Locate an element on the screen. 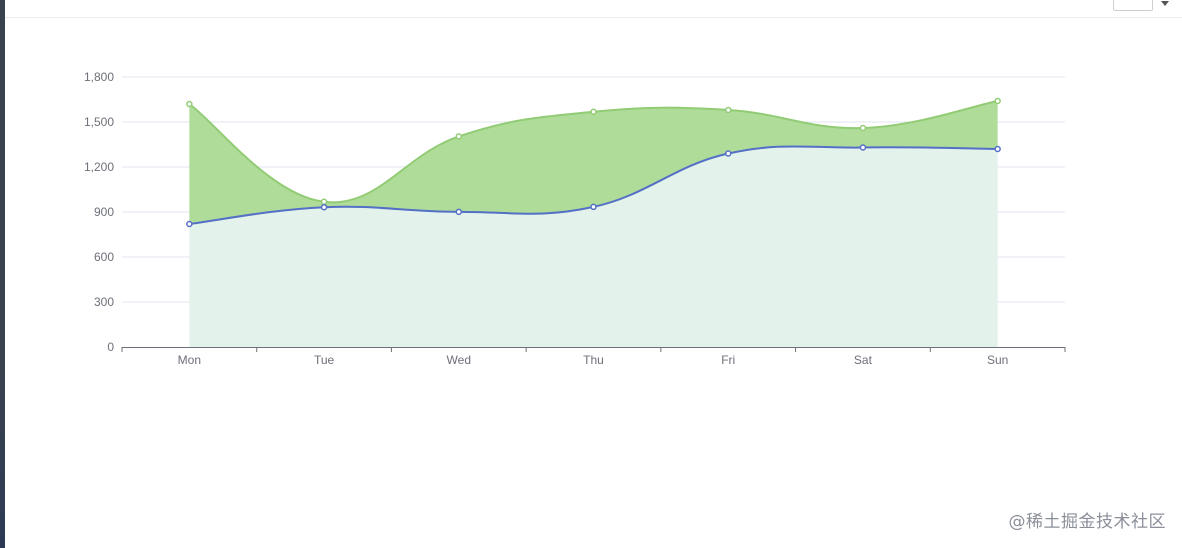  y-axis-labels: 0 300 600 900 1,200 1,500 1,800 is located at coordinates (99, 212).